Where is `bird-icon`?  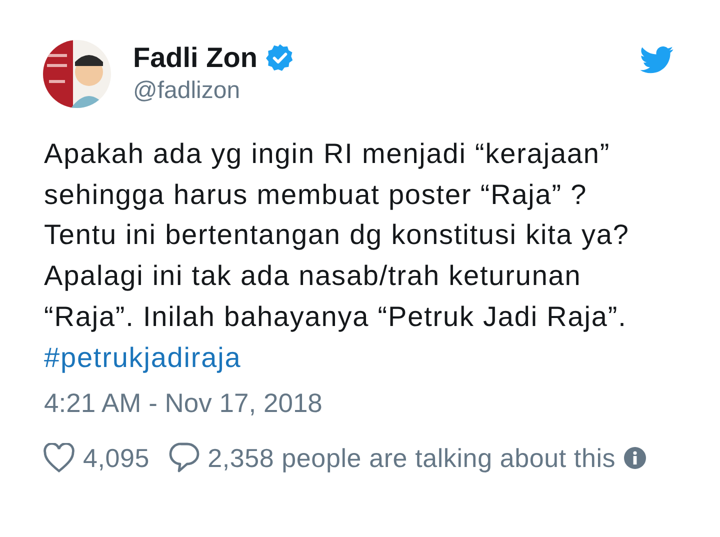
bird-icon is located at coordinates (657, 60).